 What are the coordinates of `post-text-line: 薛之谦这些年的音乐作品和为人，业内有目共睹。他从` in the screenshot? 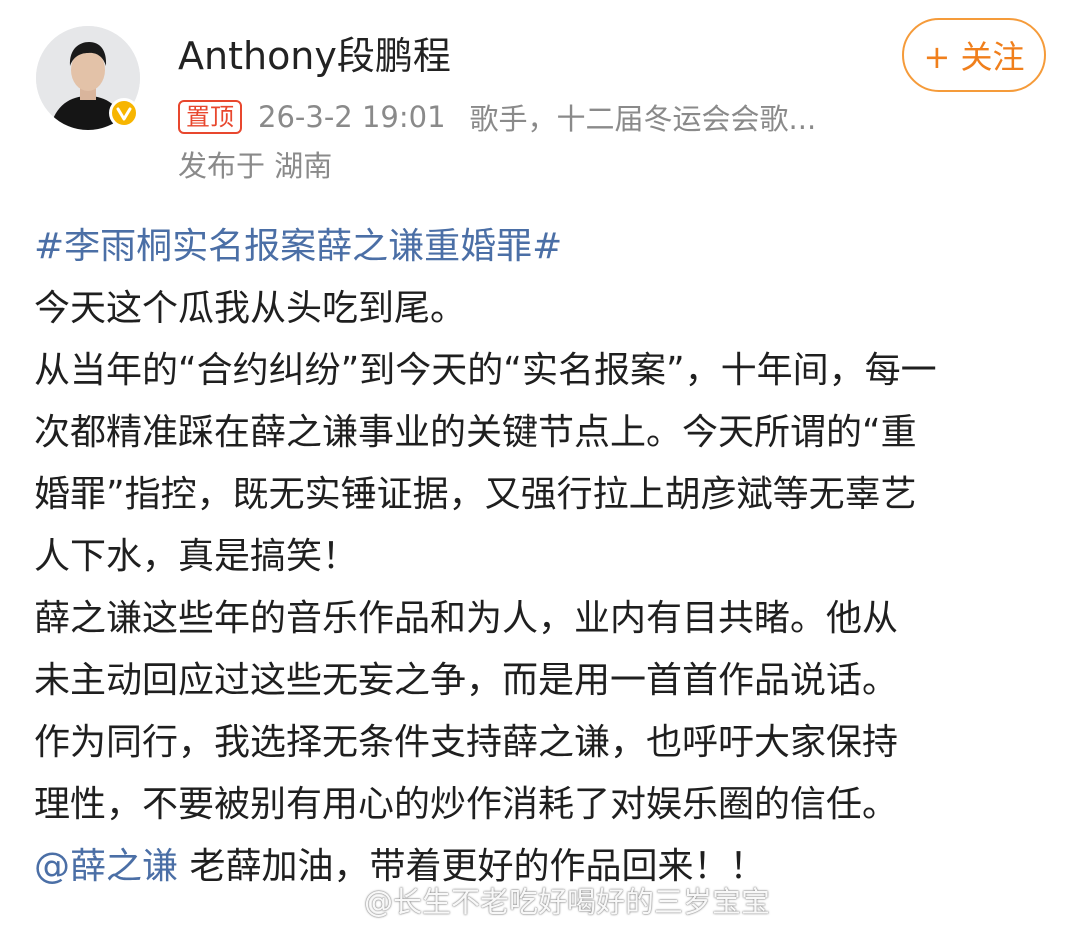 It's located at (466, 618).